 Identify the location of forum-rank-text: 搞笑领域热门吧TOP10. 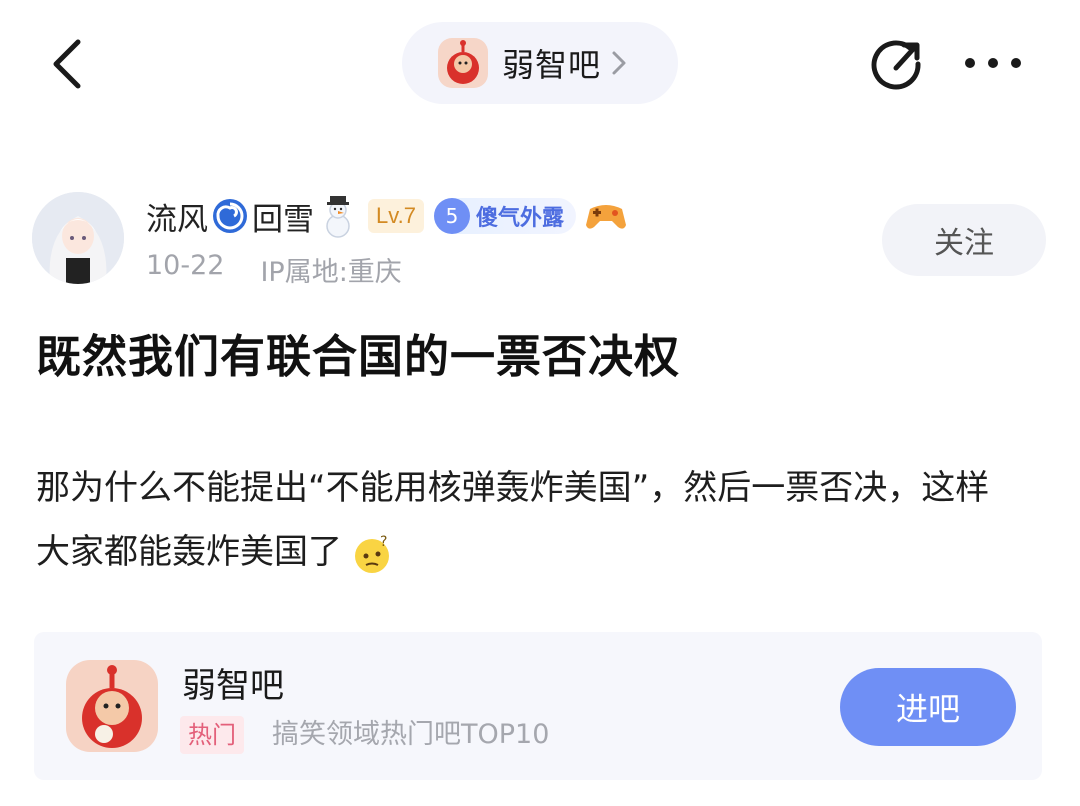
(411, 734).